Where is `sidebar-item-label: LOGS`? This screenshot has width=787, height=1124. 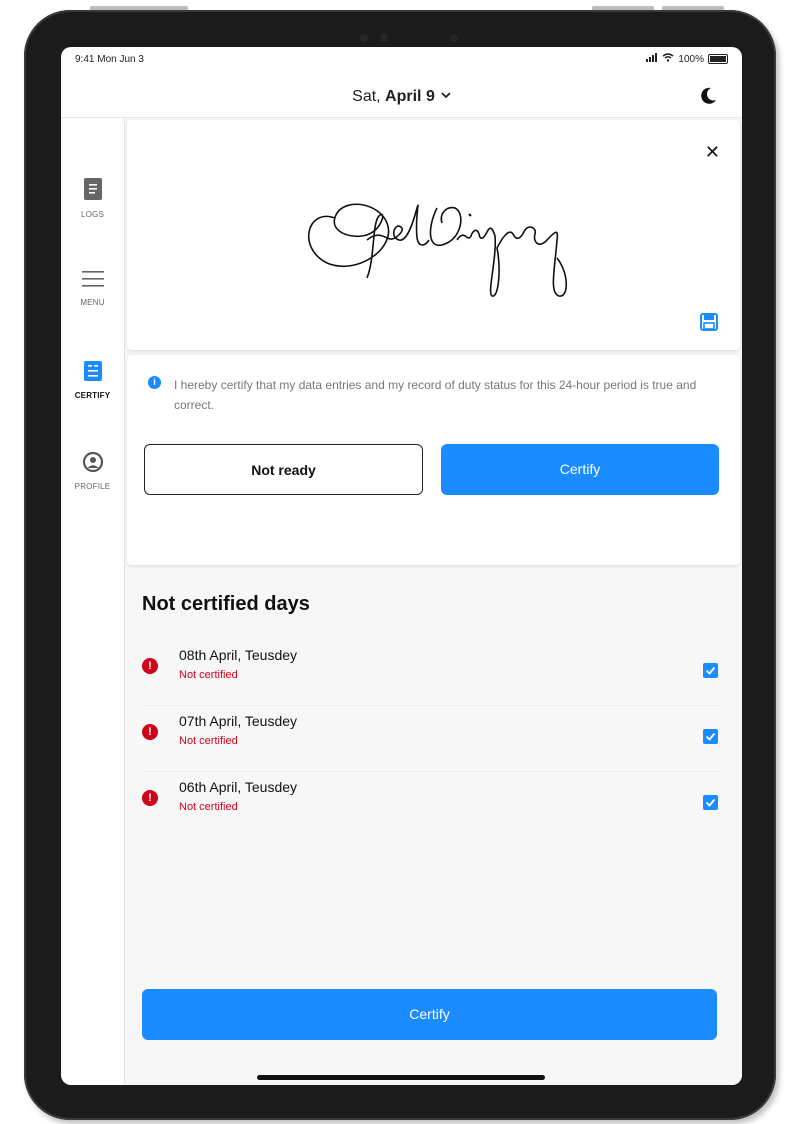
sidebar-item-label: LOGS is located at coordinates (92, 214).